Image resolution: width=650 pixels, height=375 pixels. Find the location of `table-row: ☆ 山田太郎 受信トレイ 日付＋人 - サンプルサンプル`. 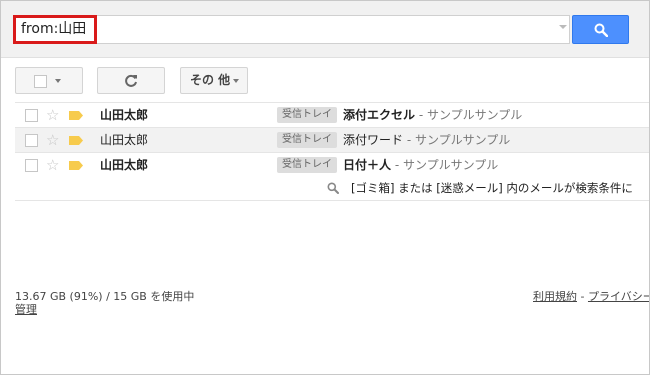

table-row: ☆ 山田太郎 受信トレイ 日付＋人 - サンプルサンプル is located at coordinates (332, 165).